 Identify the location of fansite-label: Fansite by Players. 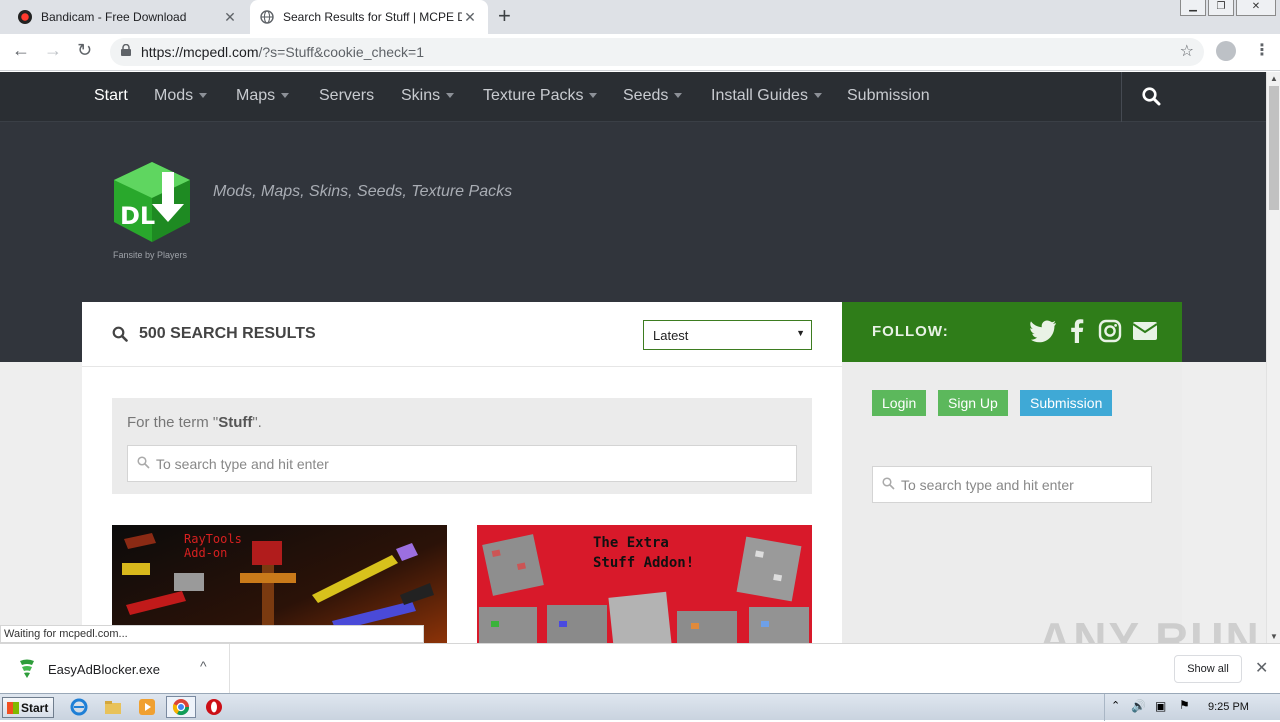
(150, 255).